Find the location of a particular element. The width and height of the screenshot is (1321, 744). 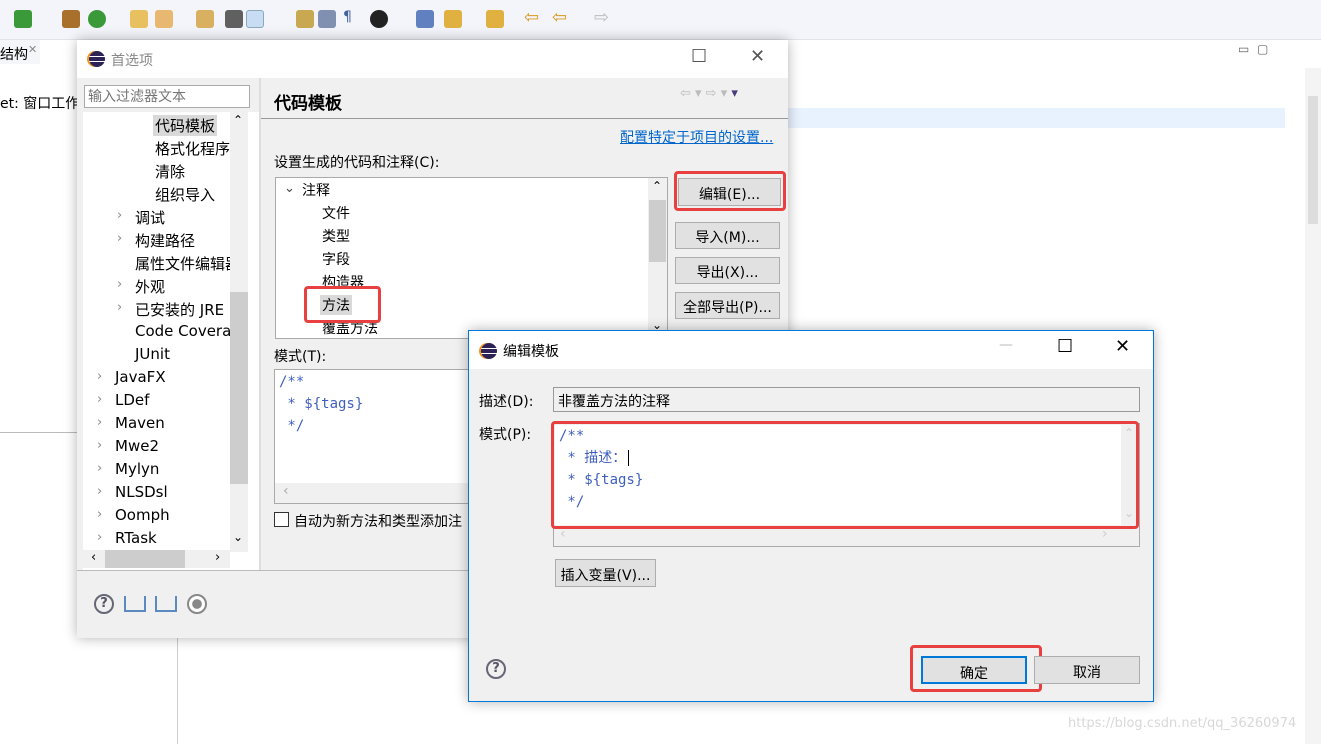

code-line: * ${tags} is located at coordinates (321, 404).